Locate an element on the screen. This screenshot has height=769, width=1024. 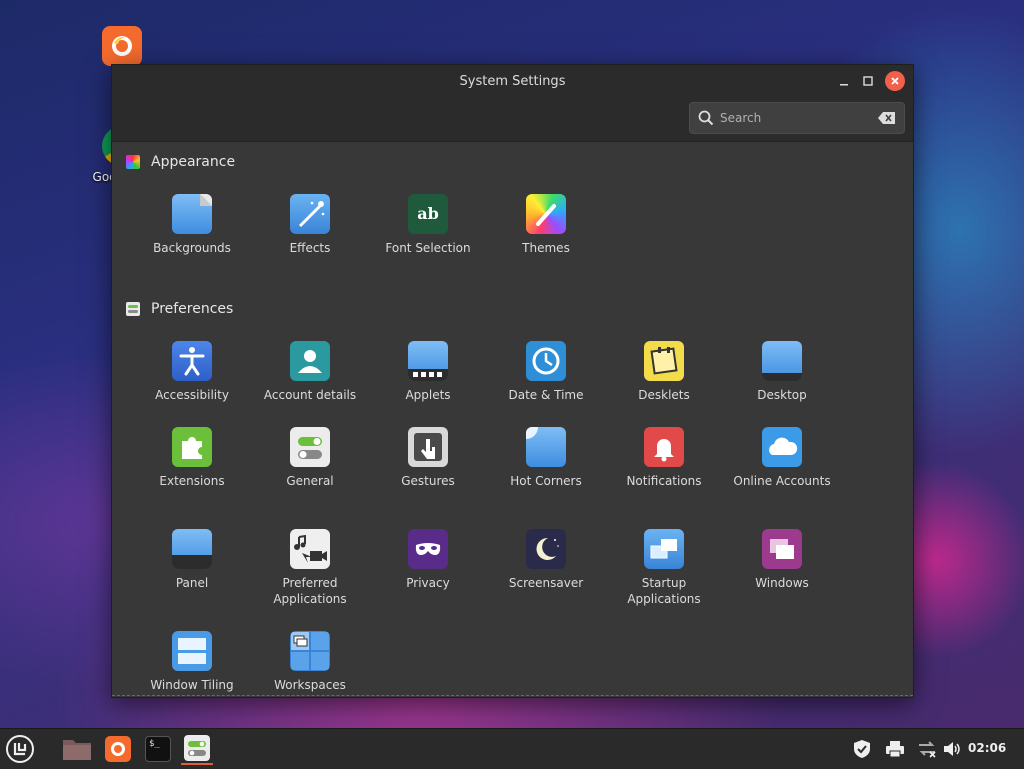
panel-icon is located at coordinates (192, 549).